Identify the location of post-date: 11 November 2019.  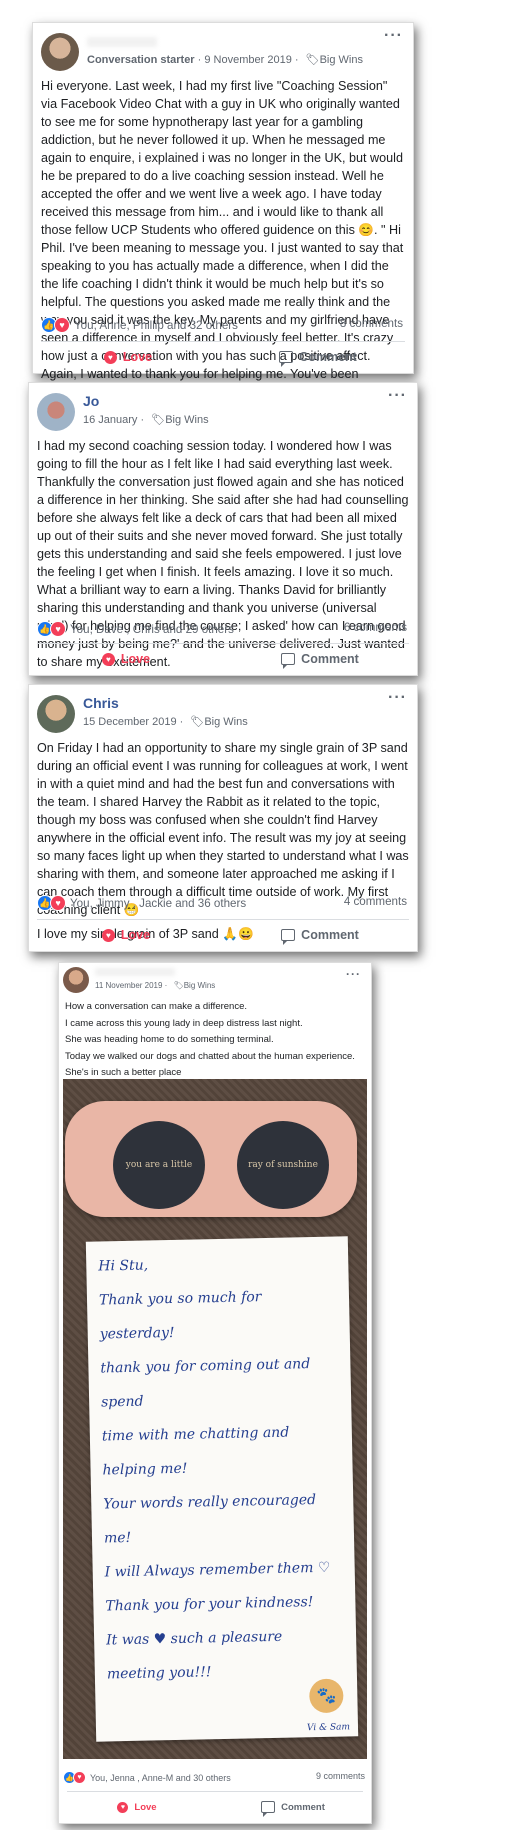
(128, 985).